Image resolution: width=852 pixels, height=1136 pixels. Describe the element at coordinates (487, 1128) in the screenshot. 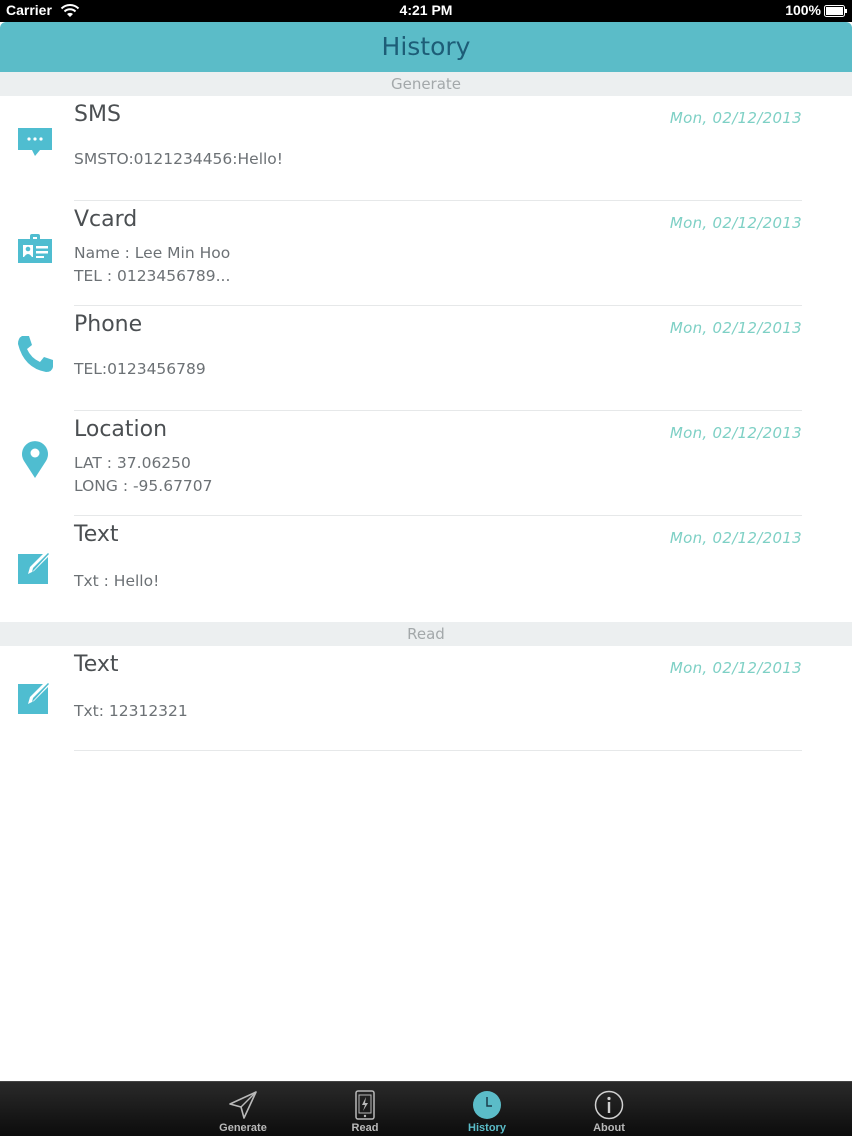

I see `tab-label: History` at that location.